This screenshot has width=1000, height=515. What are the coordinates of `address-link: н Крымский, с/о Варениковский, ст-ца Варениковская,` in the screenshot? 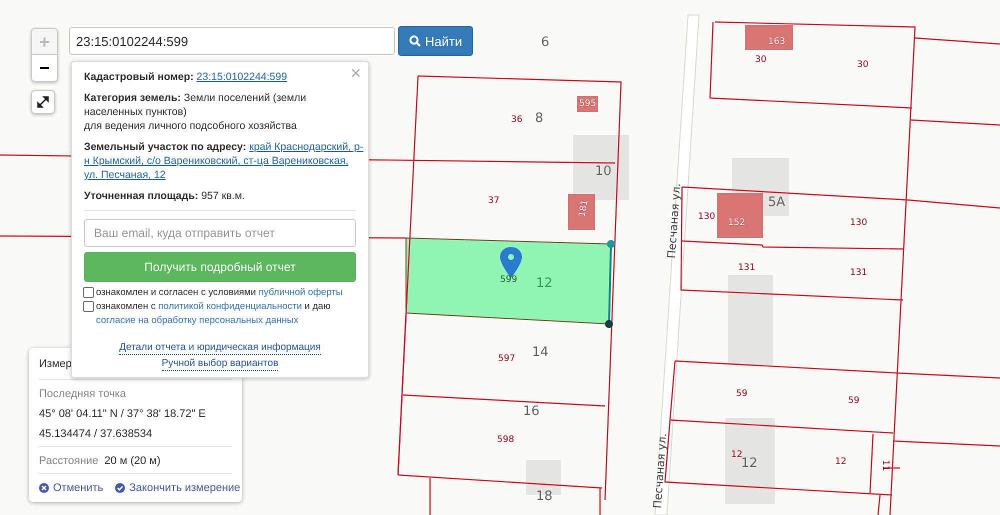 It's located at (216, 161).